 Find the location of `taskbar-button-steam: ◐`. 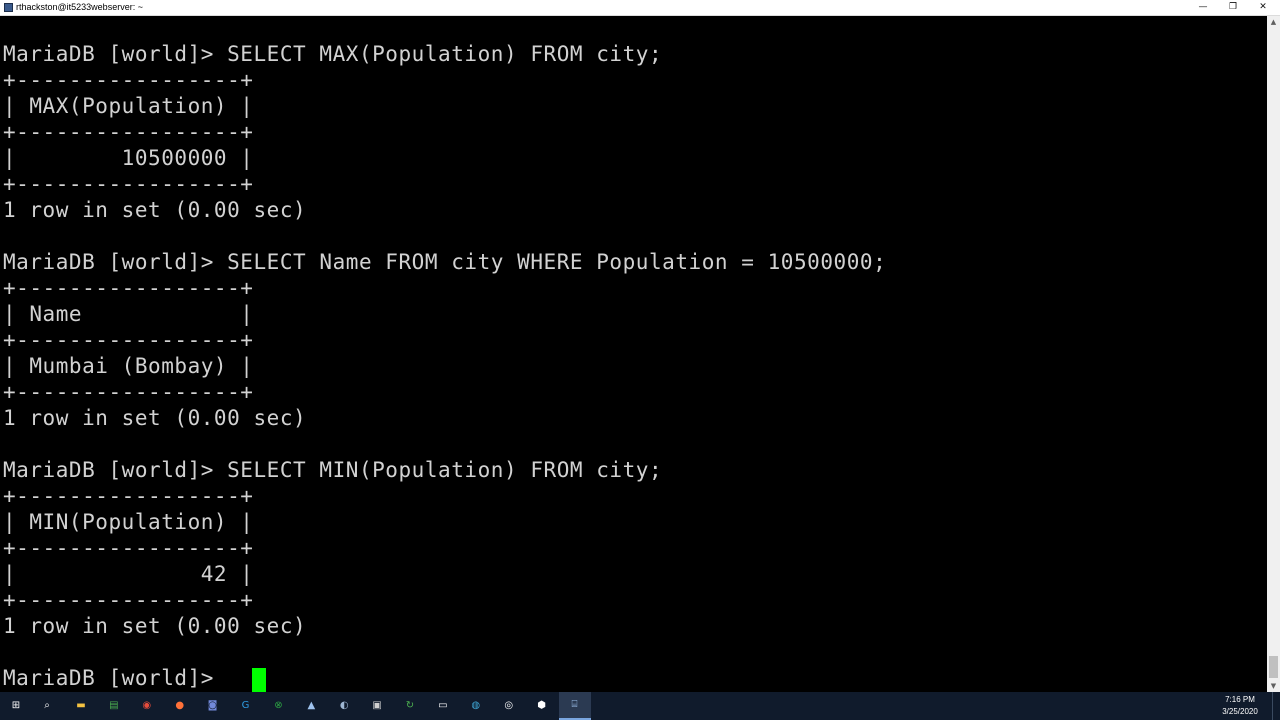

taskbar-button-steam: ◐ is located at coordinates (344, 706).